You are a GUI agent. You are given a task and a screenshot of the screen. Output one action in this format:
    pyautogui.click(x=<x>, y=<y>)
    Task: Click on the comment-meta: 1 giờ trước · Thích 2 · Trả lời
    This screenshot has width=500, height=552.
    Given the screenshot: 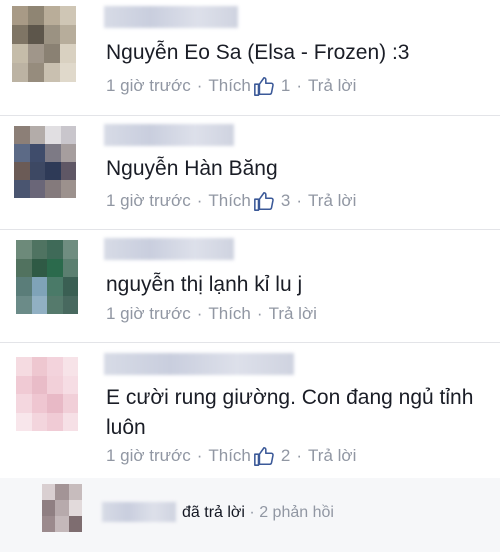 What is the action you would take?
    pyautogui.click(x=231, y=456)
    